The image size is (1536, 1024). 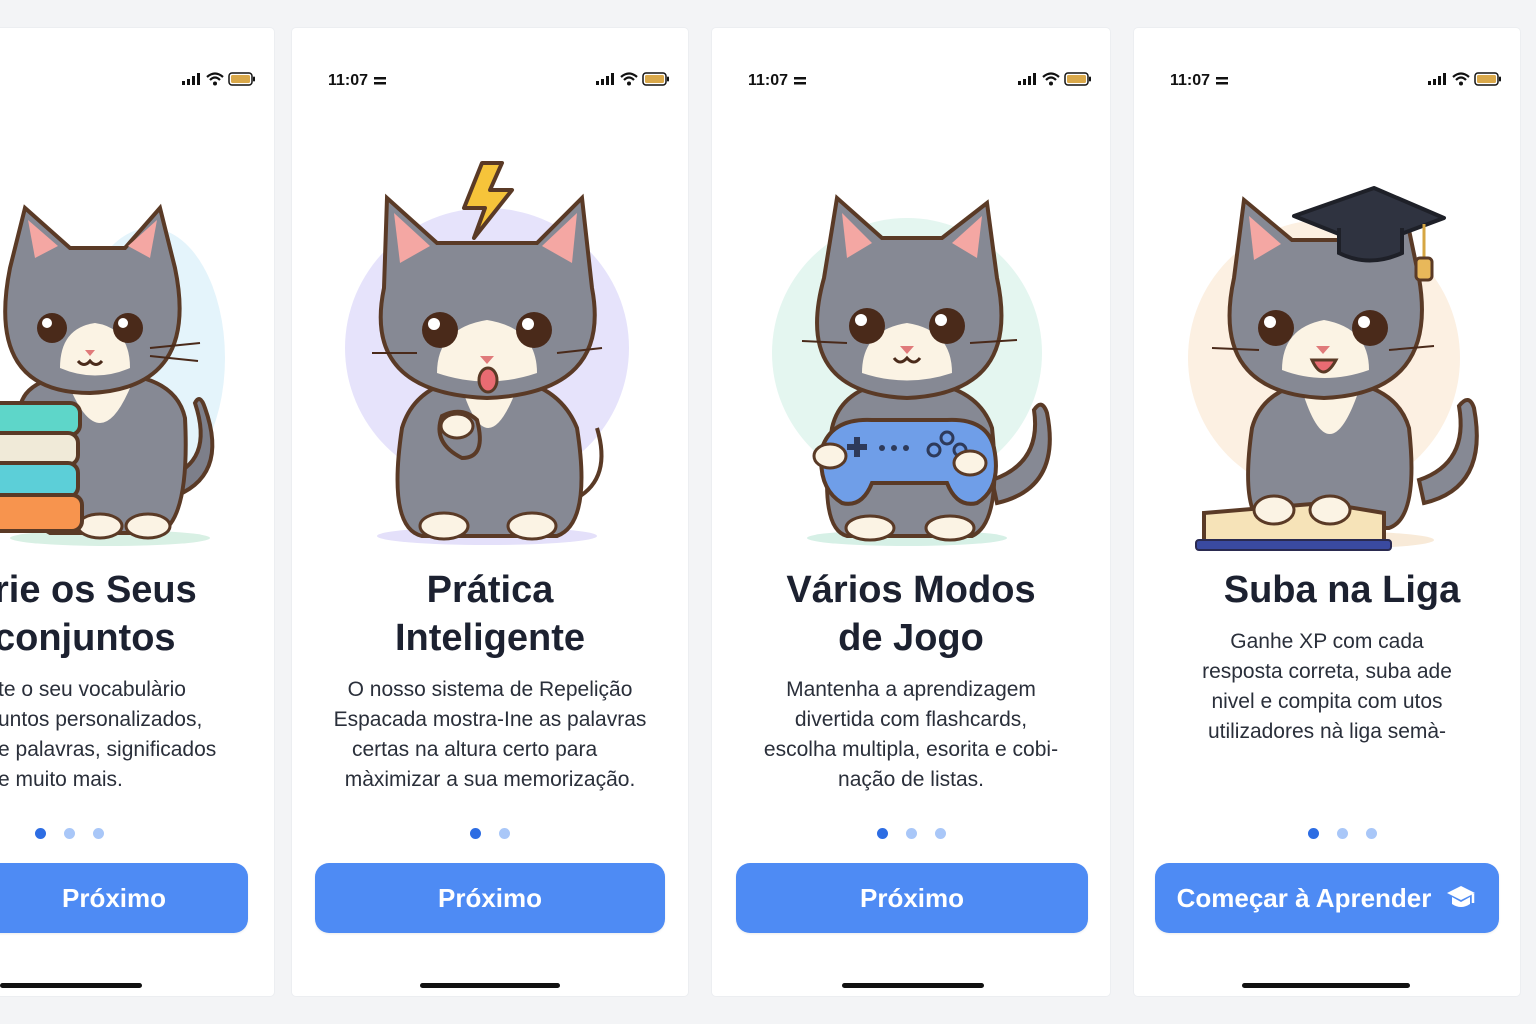 I want to click on illustration-cat-with-gamepad, so click(x=911, y=368).